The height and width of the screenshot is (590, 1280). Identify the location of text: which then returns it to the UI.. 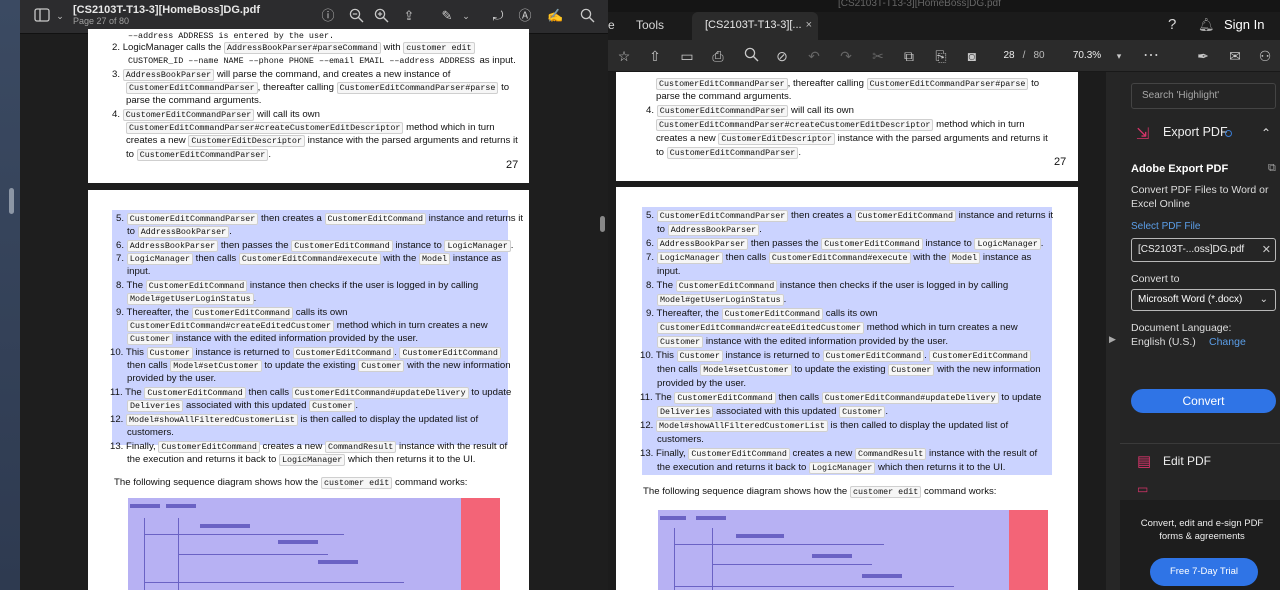
(941, 467).